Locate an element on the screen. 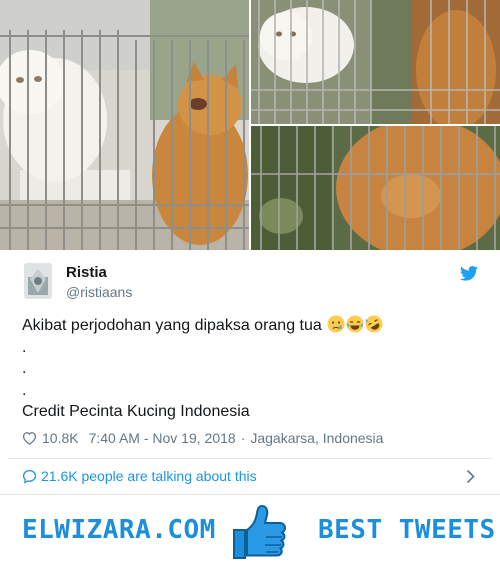 This screenshot has width=500, height=568. thumbs-up-icon is located at coordinates (260, 531).